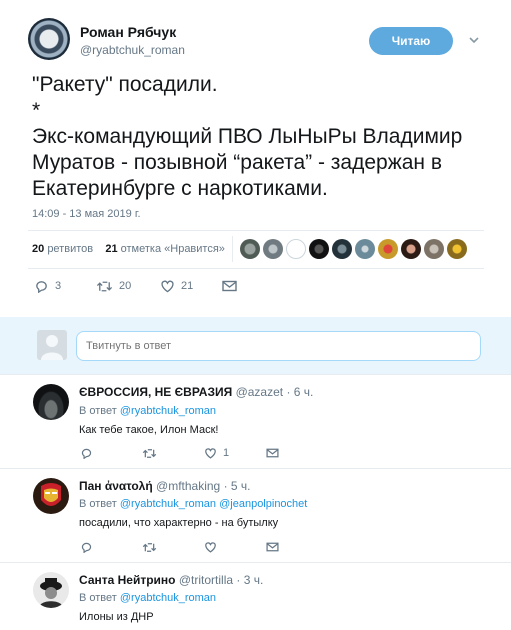 This screenshot has width=511, height=630. Describe the element at coordinates (237, 486) in the screenshot. I see `reply-time: · 5 ч.` at that location.